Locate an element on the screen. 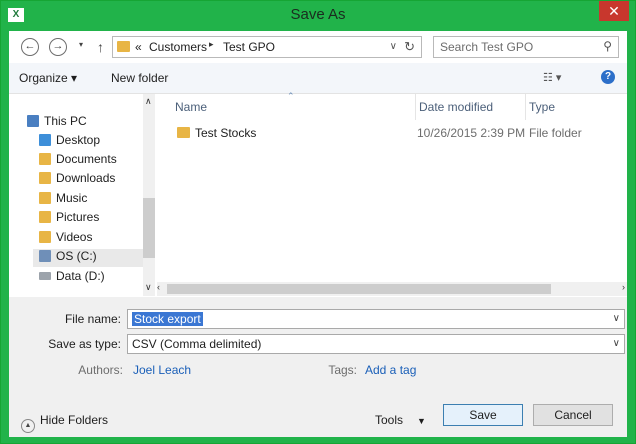 This screenshot has height=444, width=636. title-bar: X Save As ✕ is located at coordinates (318, 16).